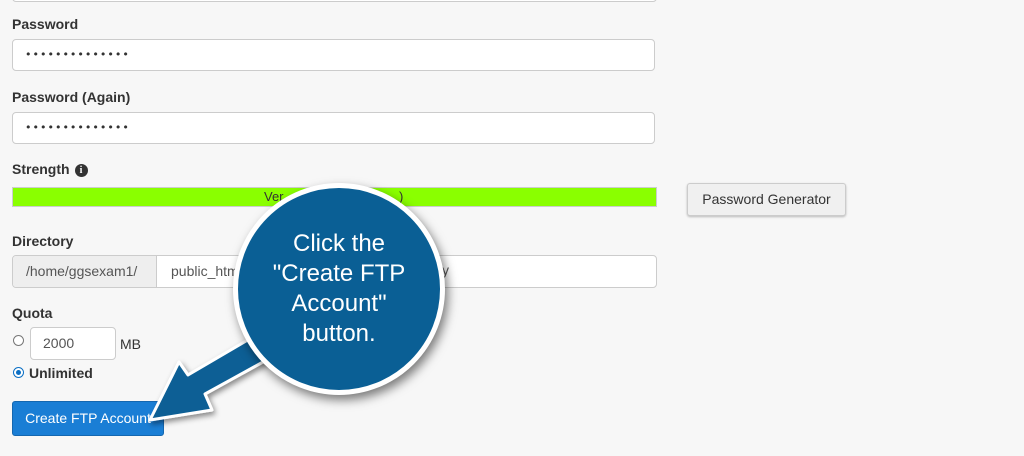  I want to click on callout-text: Click the "Create FTP Account" button., so click(339, 288).